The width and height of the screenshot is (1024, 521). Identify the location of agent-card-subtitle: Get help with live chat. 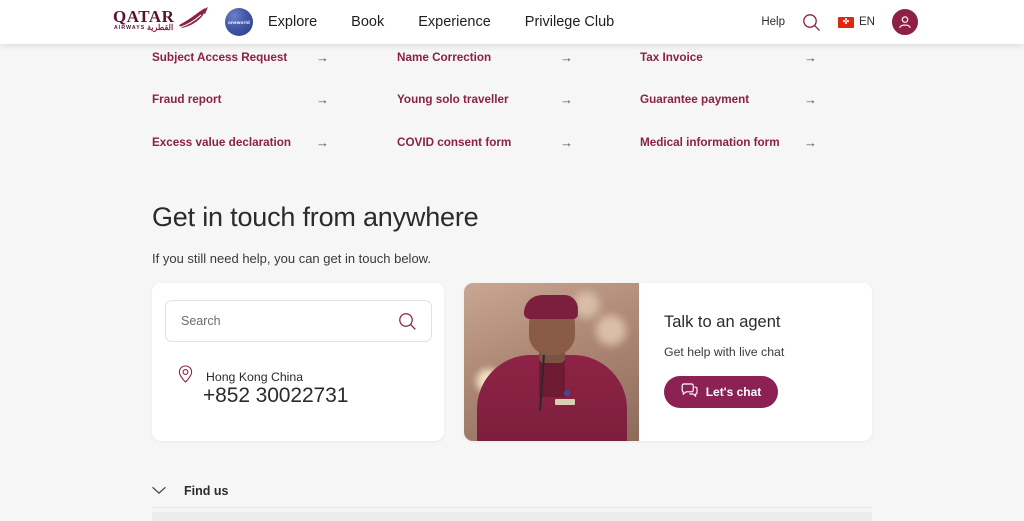
(724, 352).